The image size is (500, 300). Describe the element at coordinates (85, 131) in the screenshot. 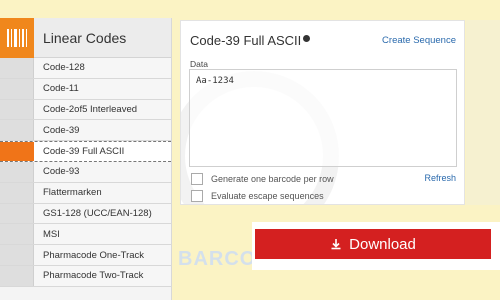

I see `sidebar-item: Code-39` at that location.